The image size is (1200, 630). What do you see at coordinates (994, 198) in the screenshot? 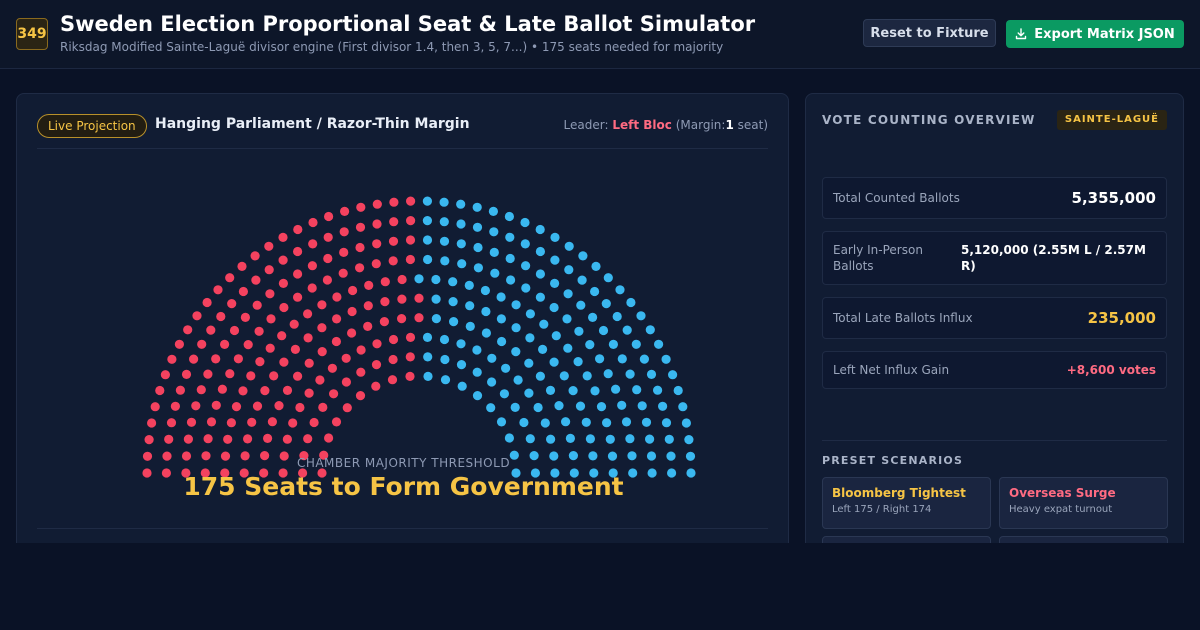
I see `stat-total-counted: Total Counted Ballots 5,355,000` at bounding box center [994, 198].